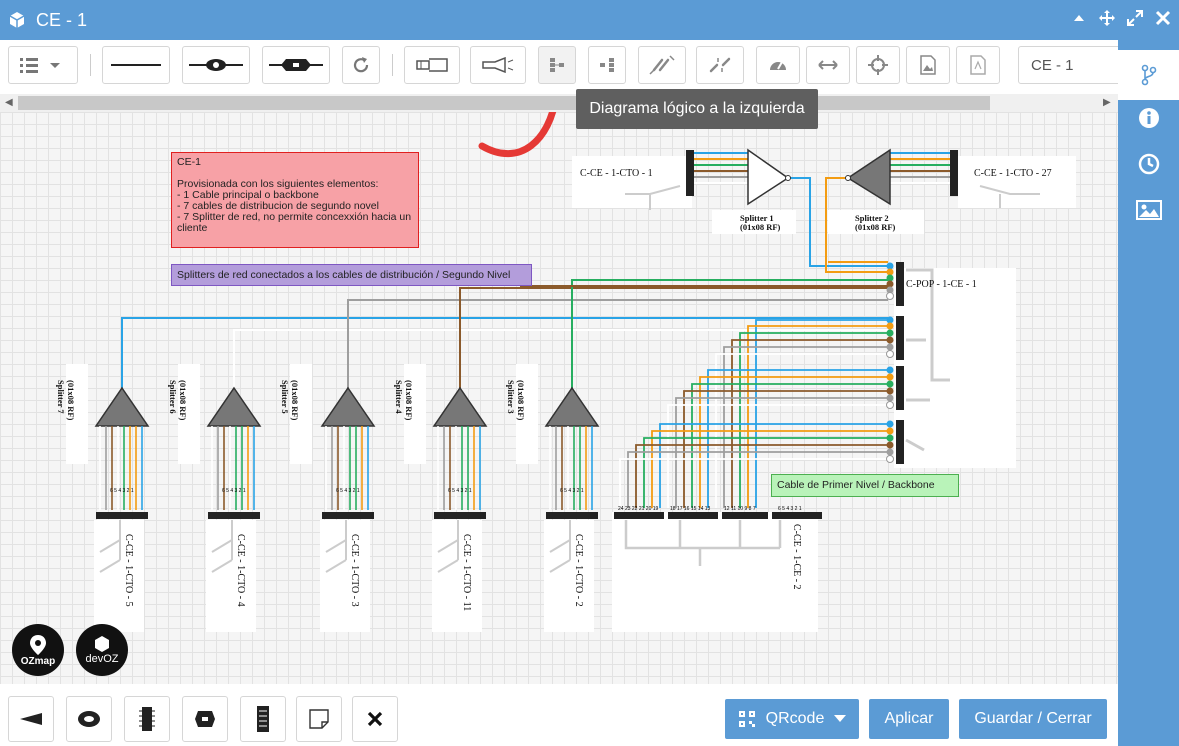  What do you see at coordinates (746, 719) in the screenshot?
I see `qrcode-icon` at bounding box center [746, 719].